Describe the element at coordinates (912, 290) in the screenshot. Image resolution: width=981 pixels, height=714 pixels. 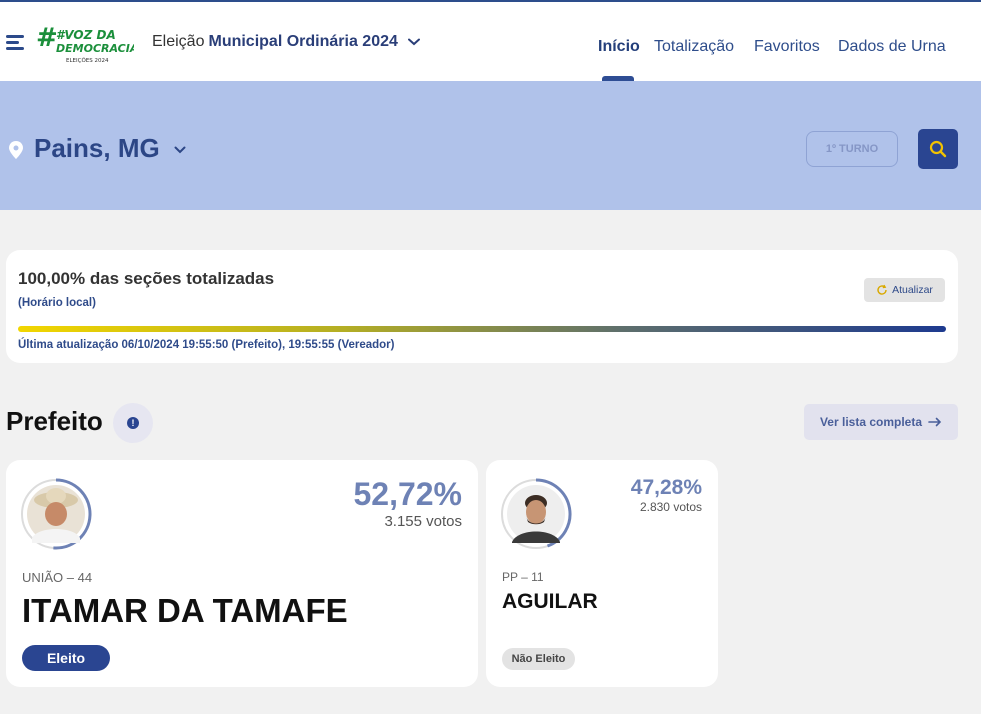
I see `refresh-label: Atualizar` at that location.